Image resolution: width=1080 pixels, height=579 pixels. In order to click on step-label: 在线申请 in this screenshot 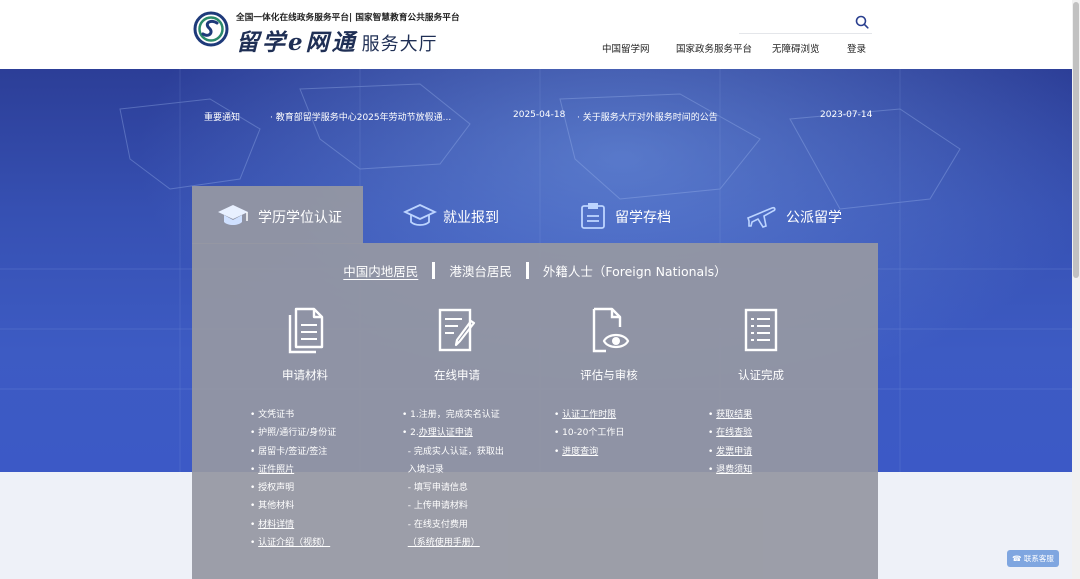, I will do `click(457, 375)`.